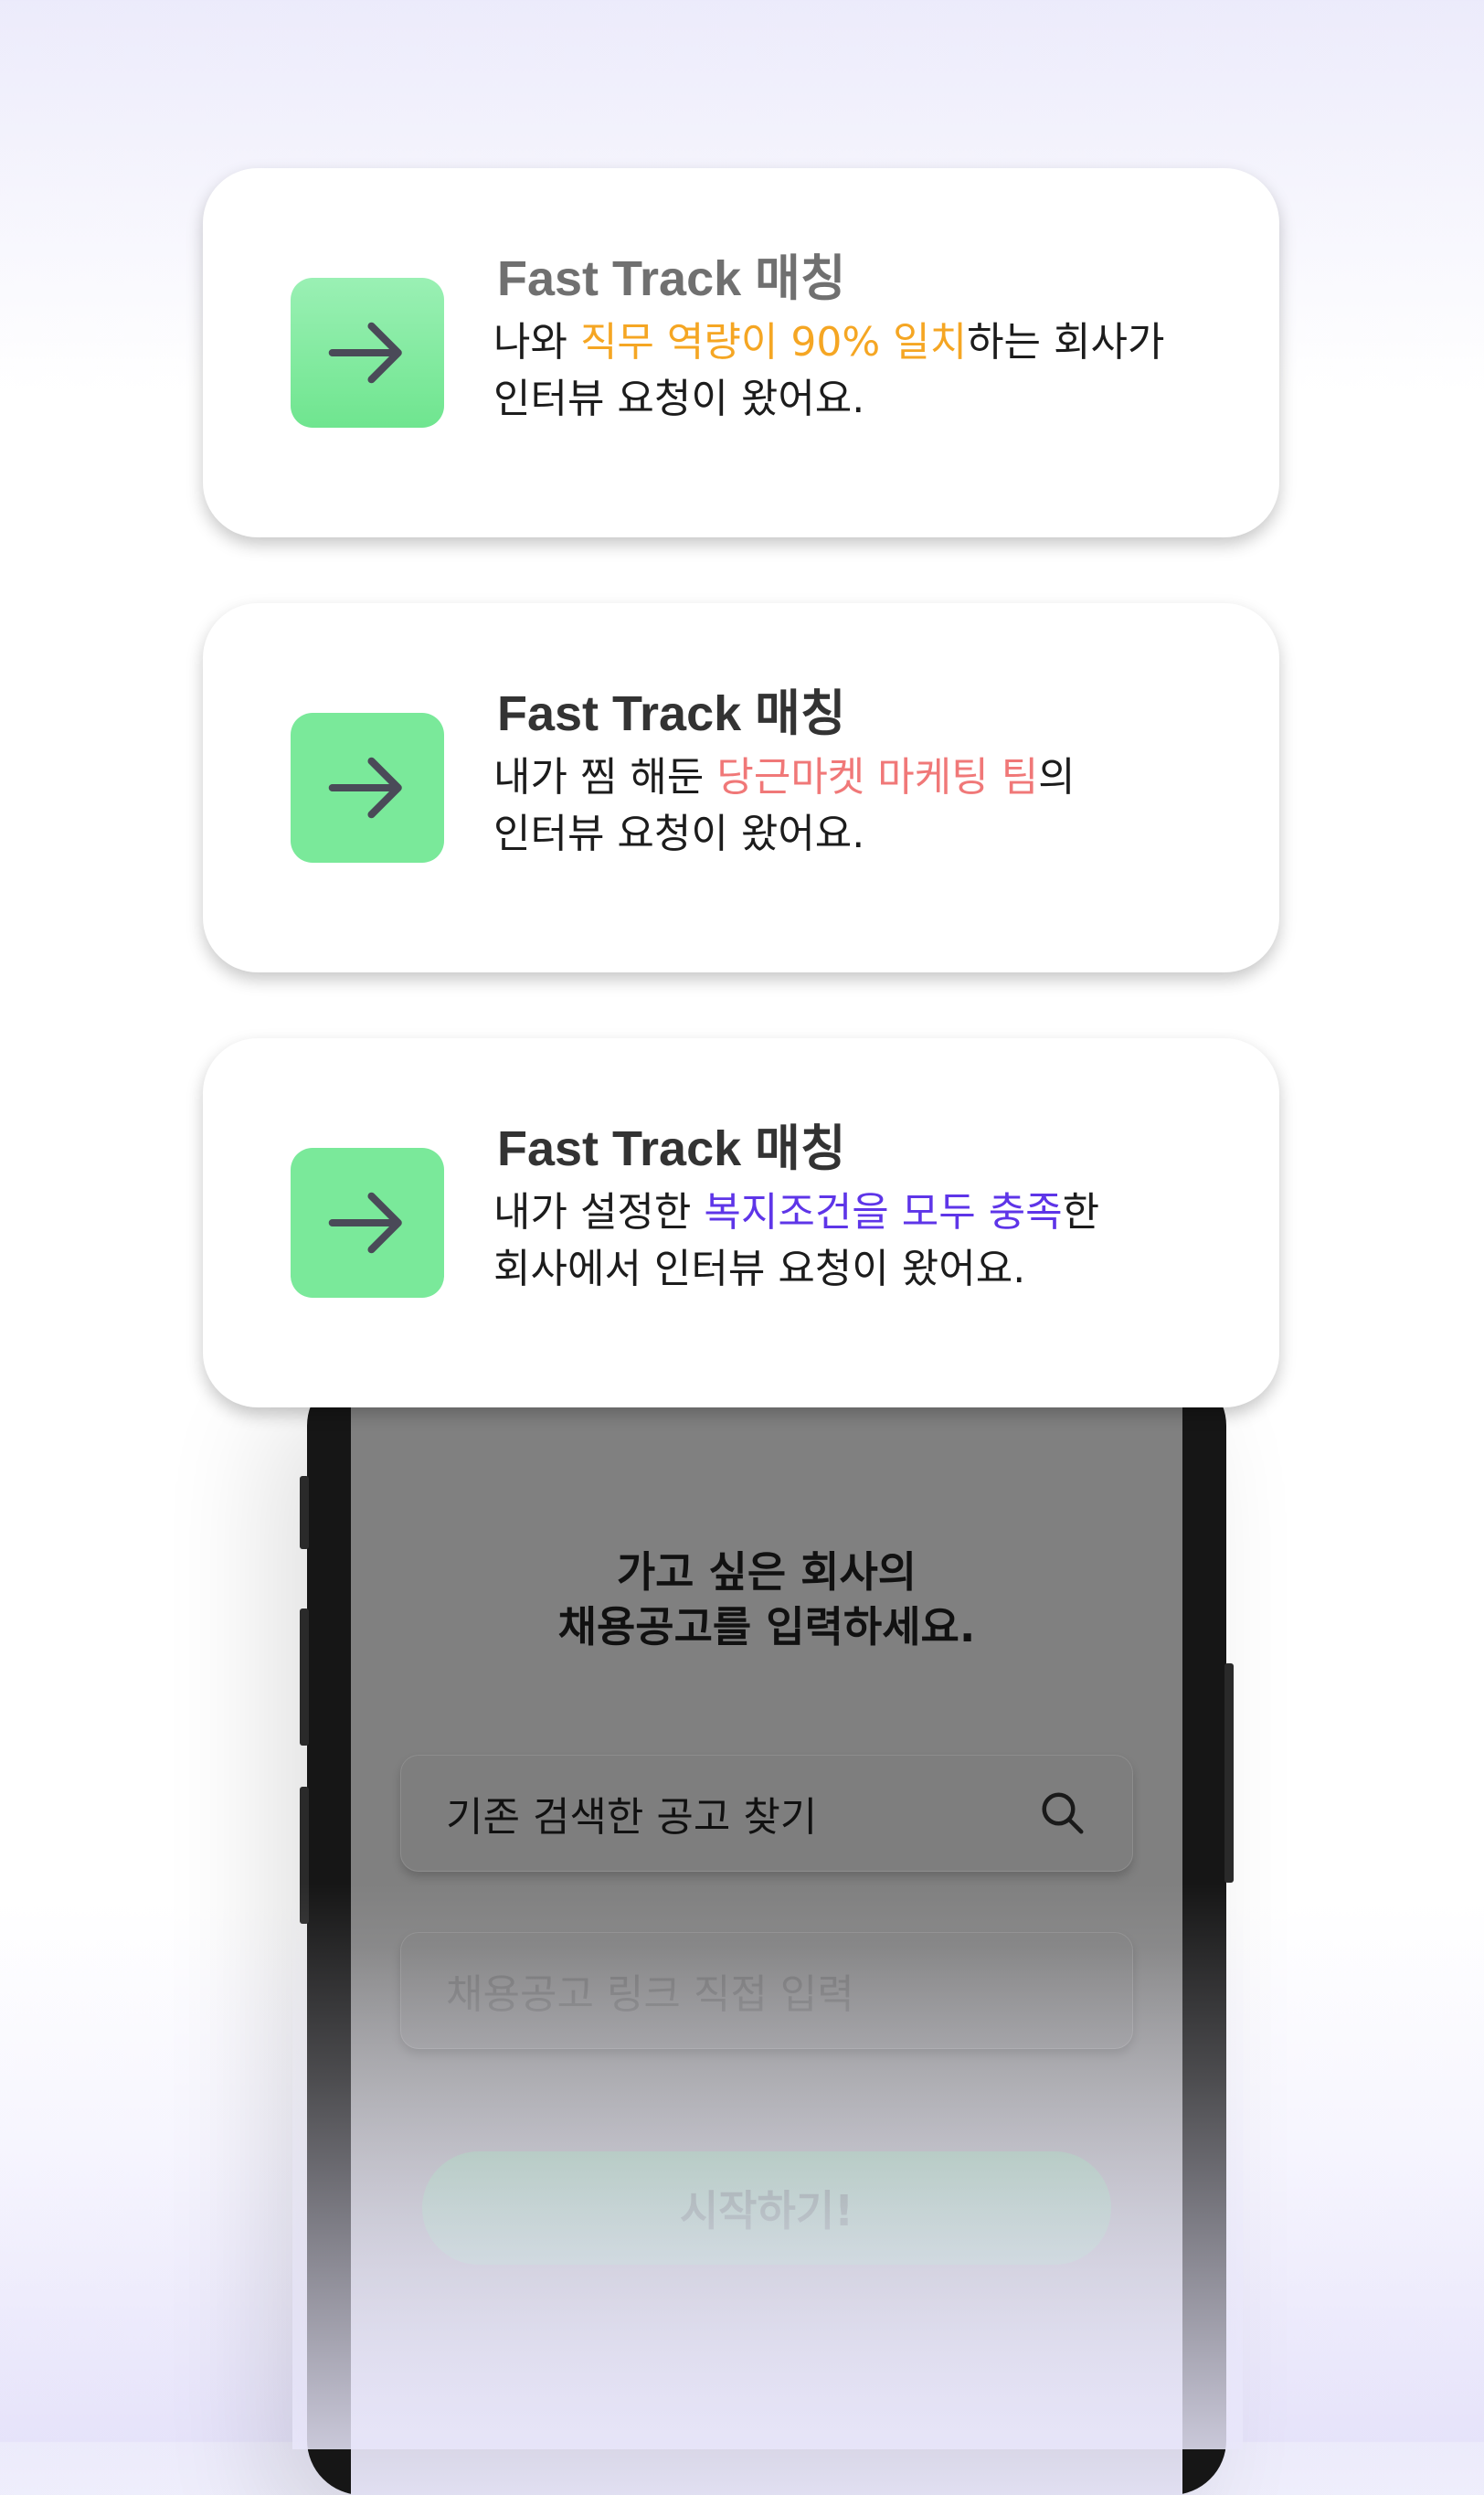 This screenshot has width=1484, height=2495. I want to click on search-icon, so click(1062, 1813).